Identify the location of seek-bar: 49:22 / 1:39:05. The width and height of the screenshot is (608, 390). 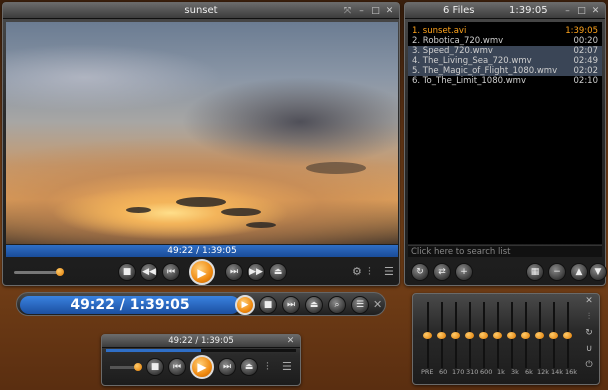
(202, 251).